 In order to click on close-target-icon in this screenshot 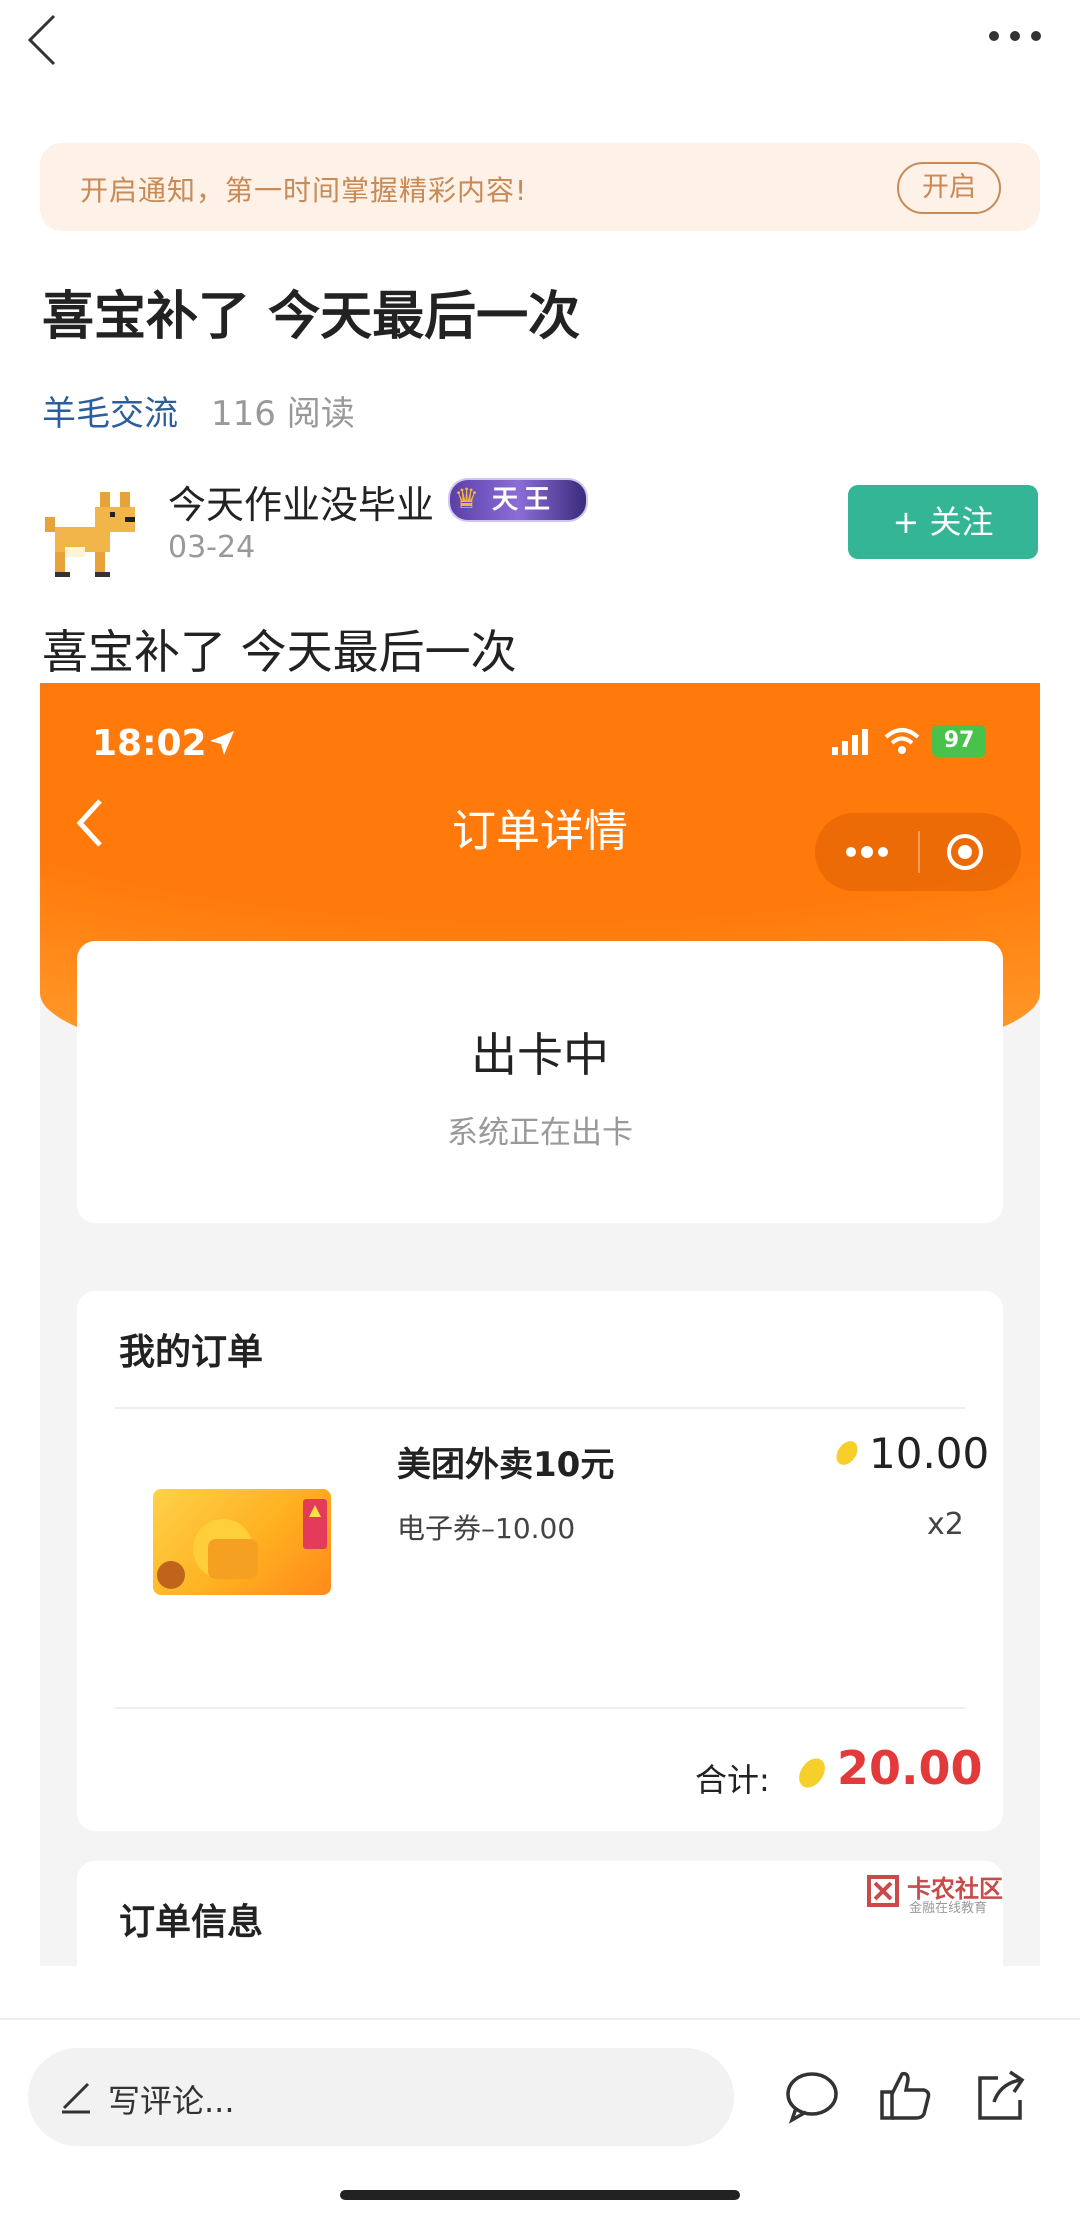, I will do `click(965, 852)`.